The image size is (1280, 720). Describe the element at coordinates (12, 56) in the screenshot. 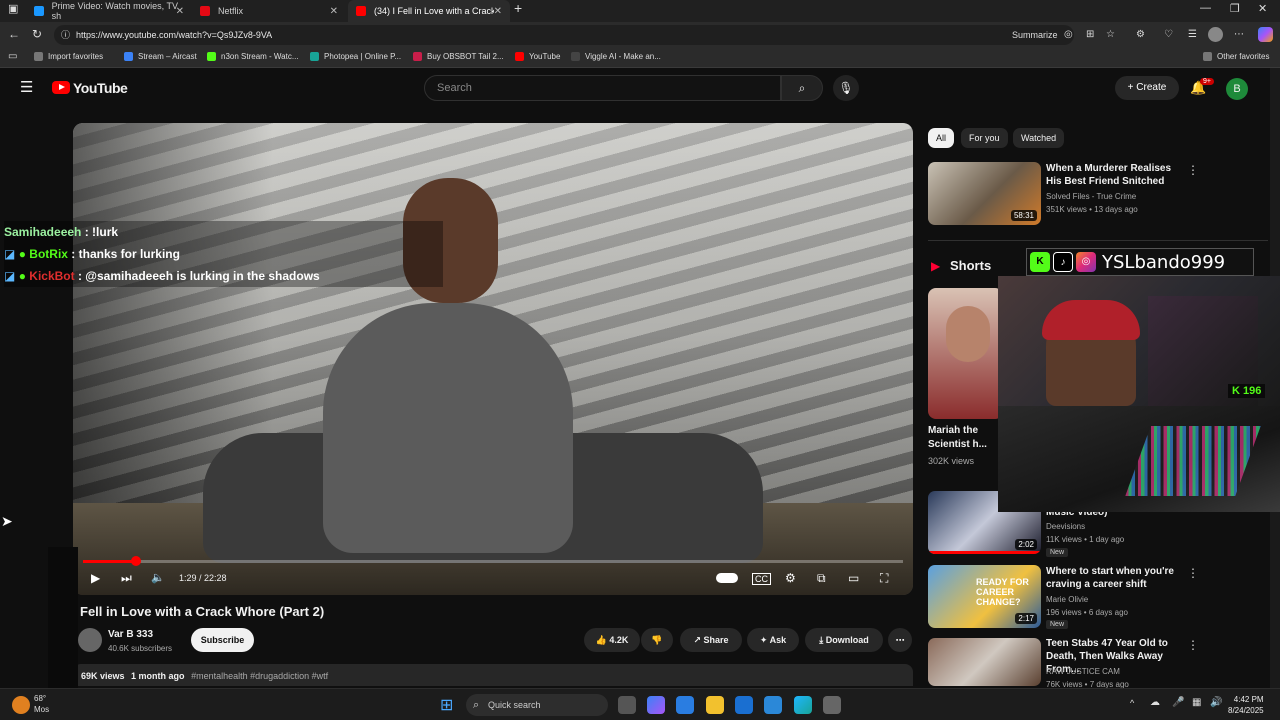

I see `favorites-menu-icon: ▭` at that location.